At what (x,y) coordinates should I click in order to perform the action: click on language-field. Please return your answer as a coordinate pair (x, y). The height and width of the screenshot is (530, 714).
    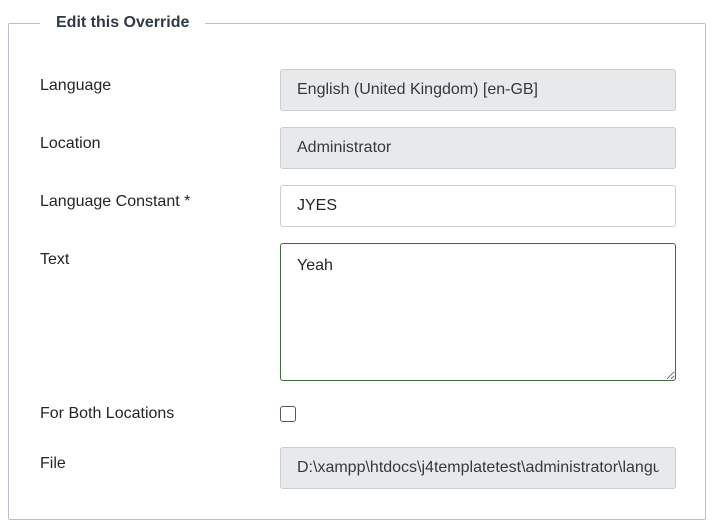
    Looking at the image, I should click on (478, 90).